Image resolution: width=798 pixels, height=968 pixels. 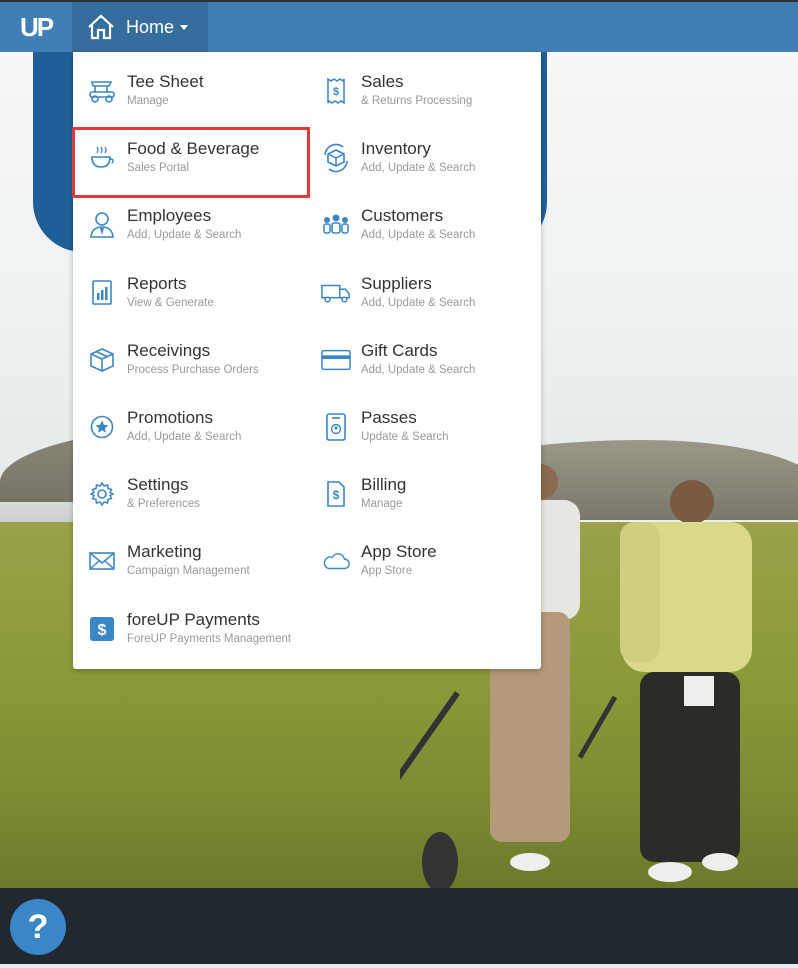 I want to click on menu-item-title: Receivings, so click(x=169, y=350).